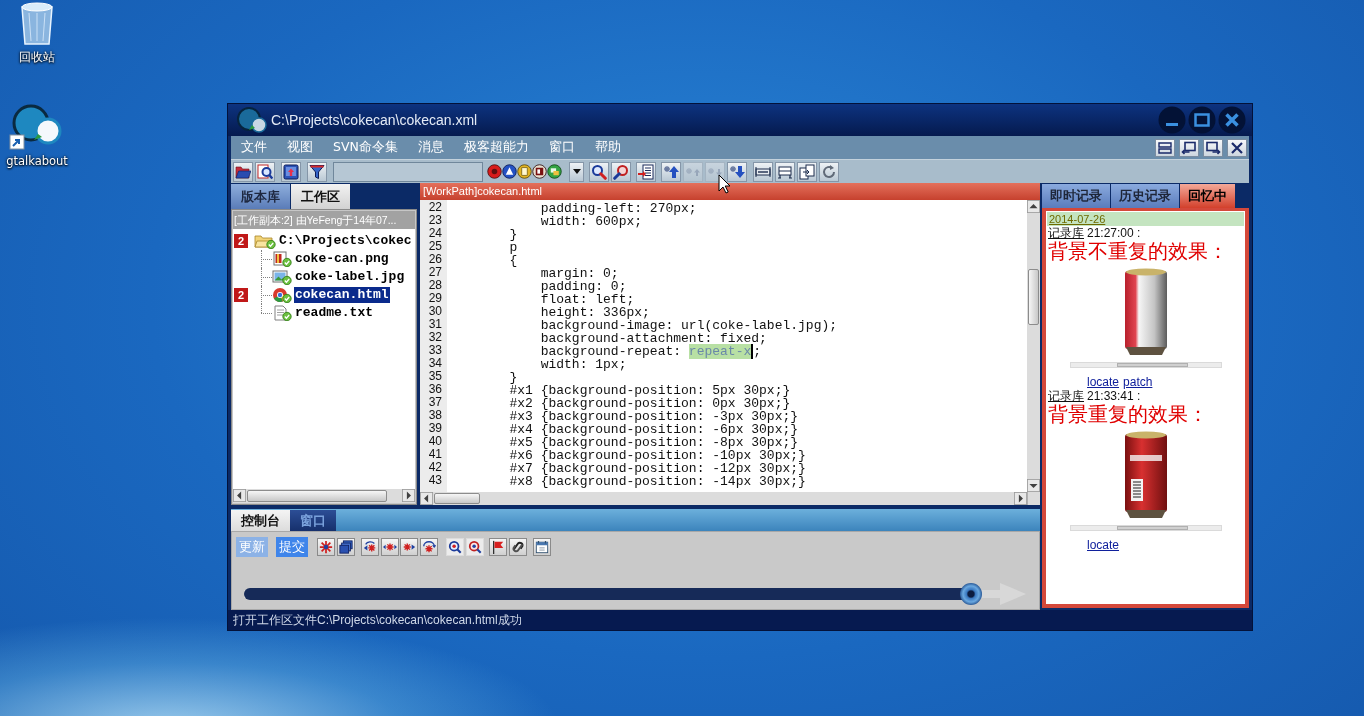 Image resolution: width=1364 pixels, height=716 pixels. I want to click on minimize-icon, so click(1172, 120).